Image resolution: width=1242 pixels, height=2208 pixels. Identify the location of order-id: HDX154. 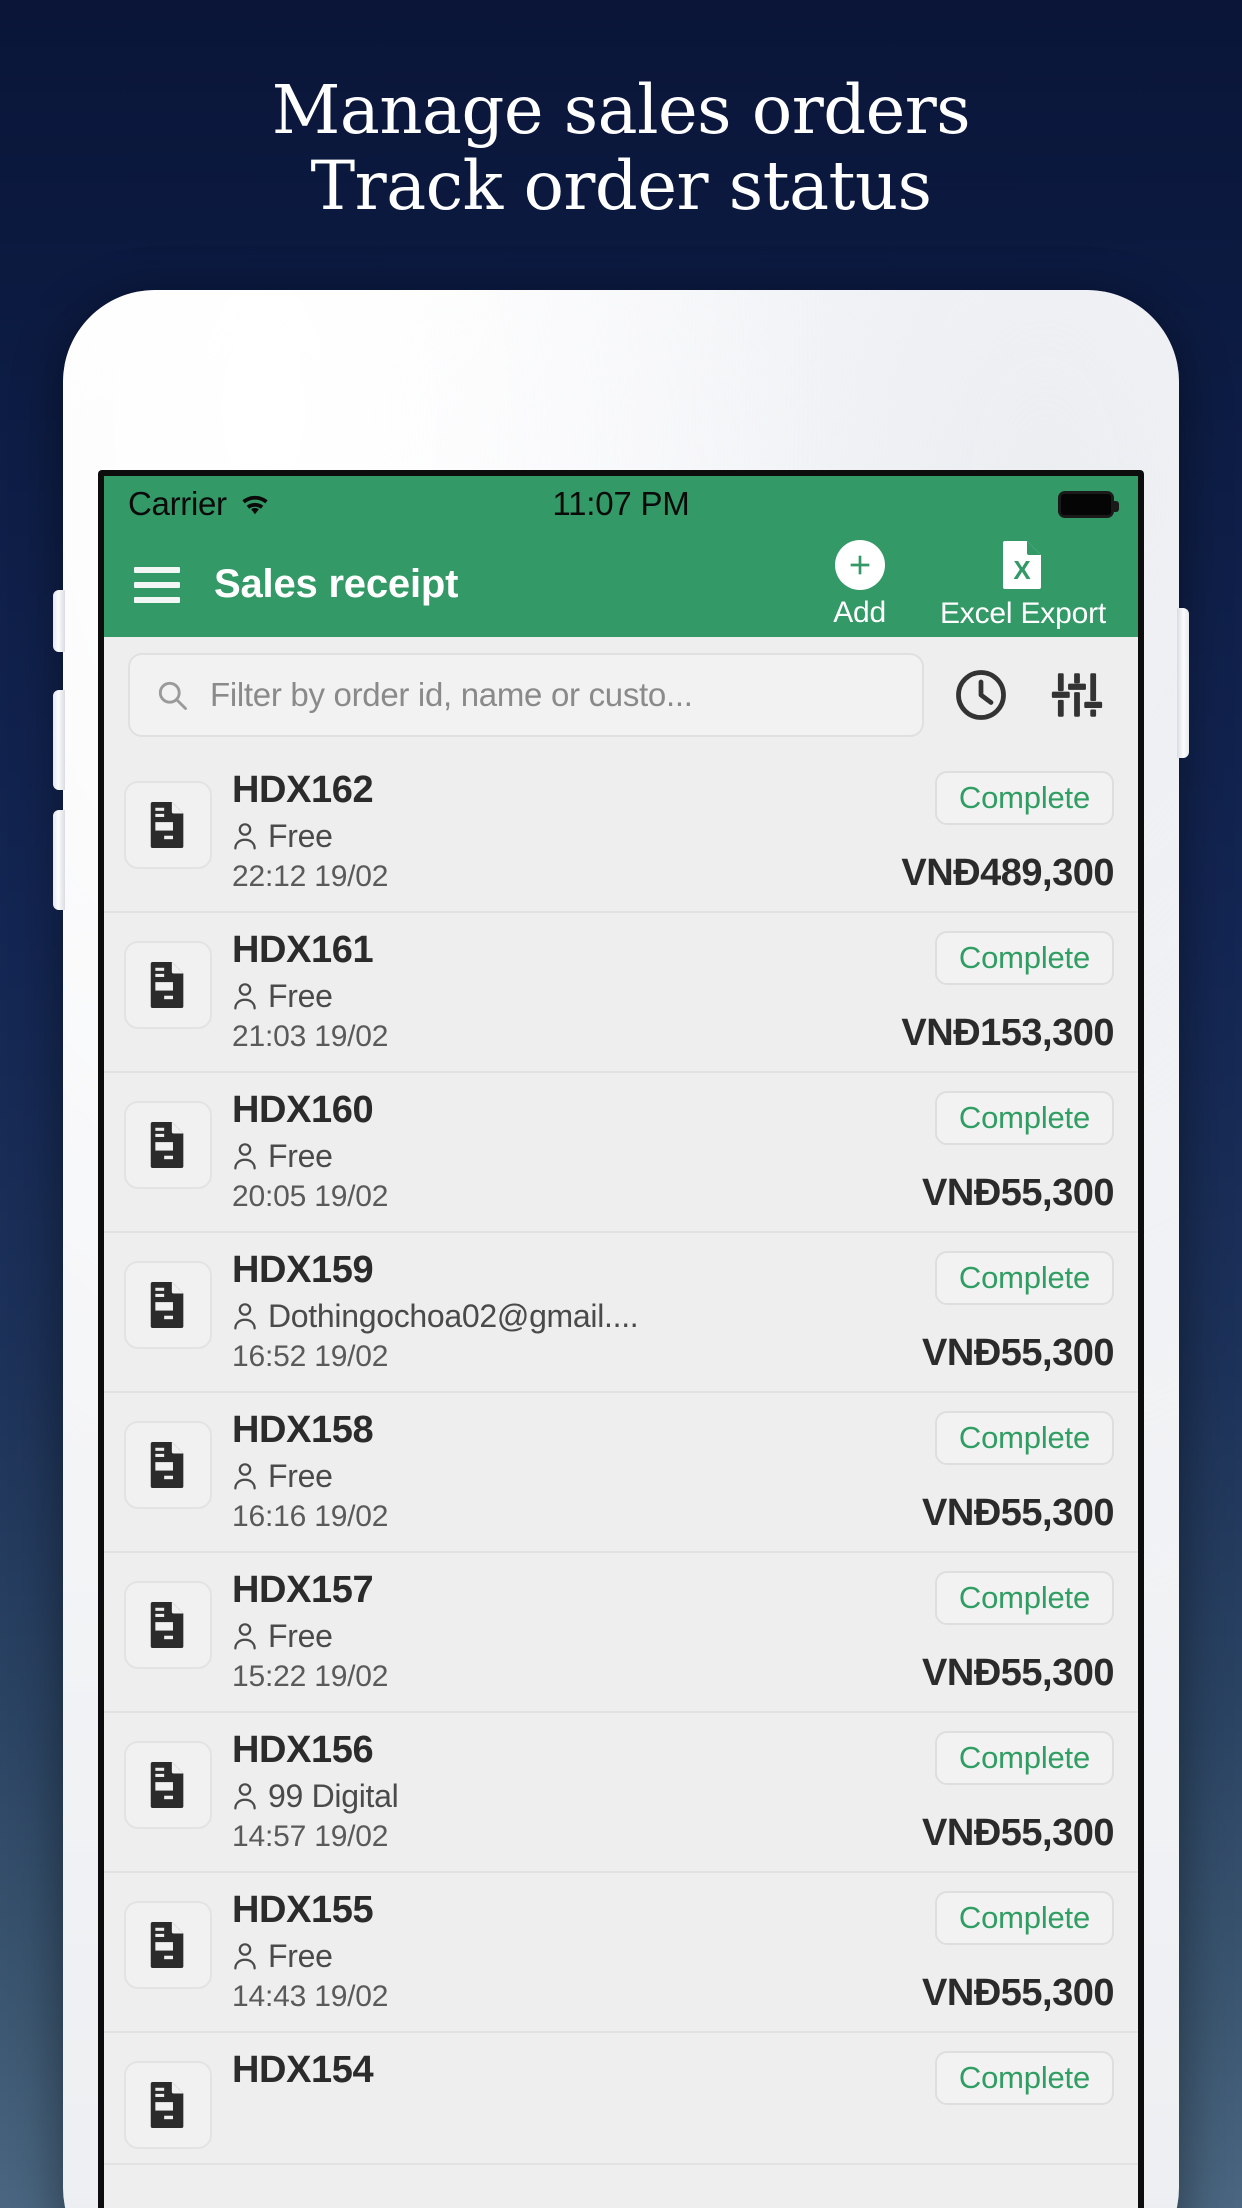
(303, 2070).